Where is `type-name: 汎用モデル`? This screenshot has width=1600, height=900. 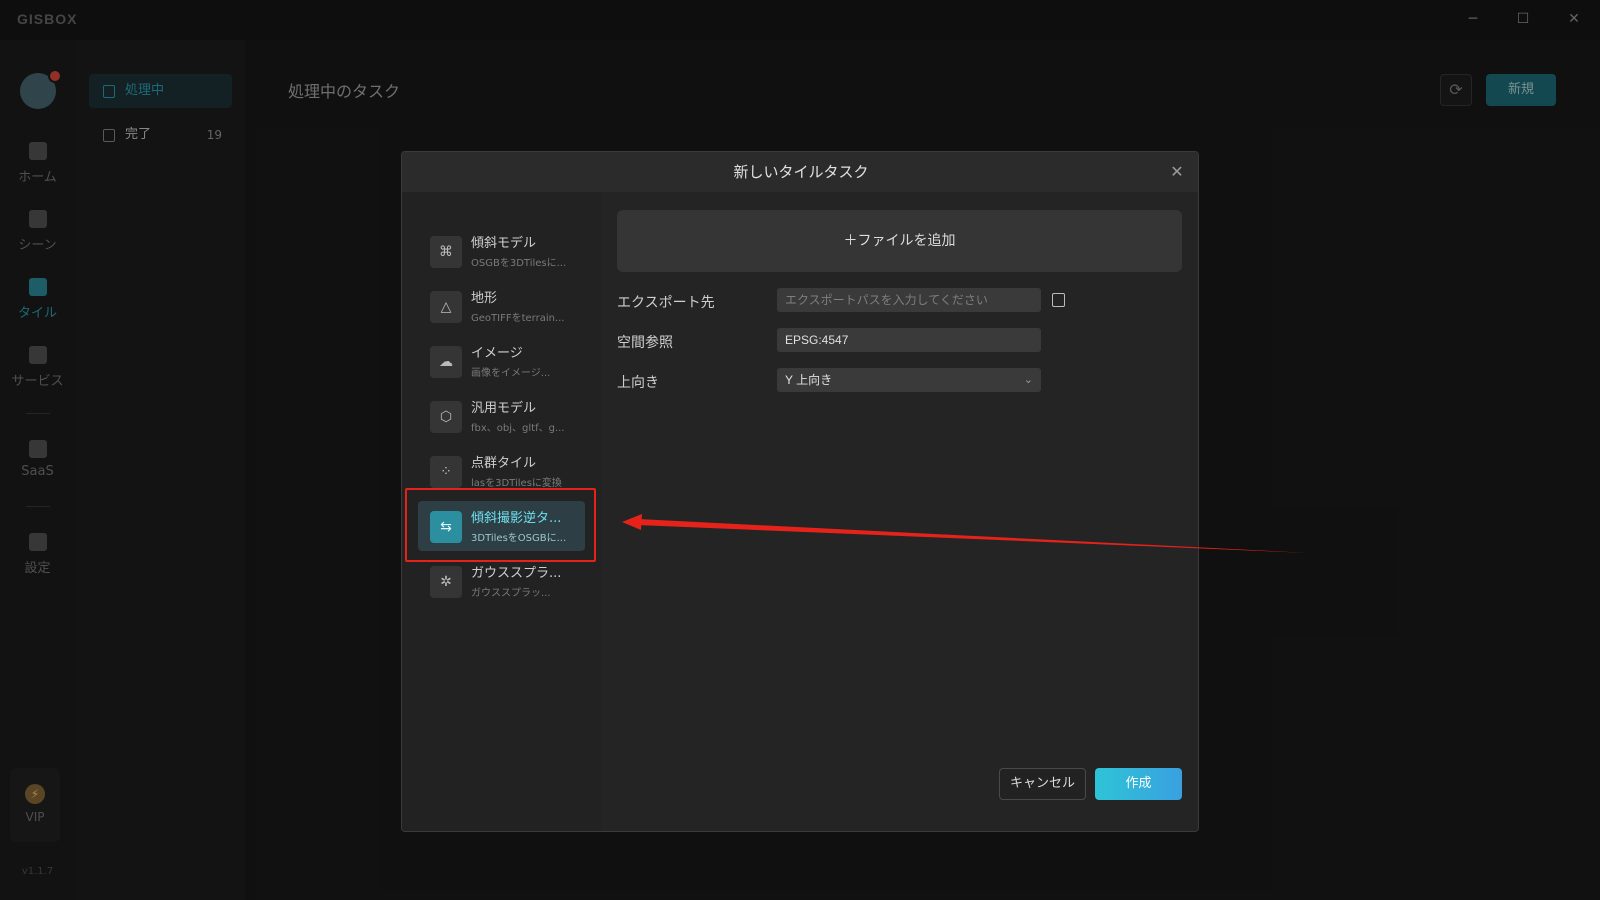
type-name: 汎用モデル is located at coordinates (504, 408).